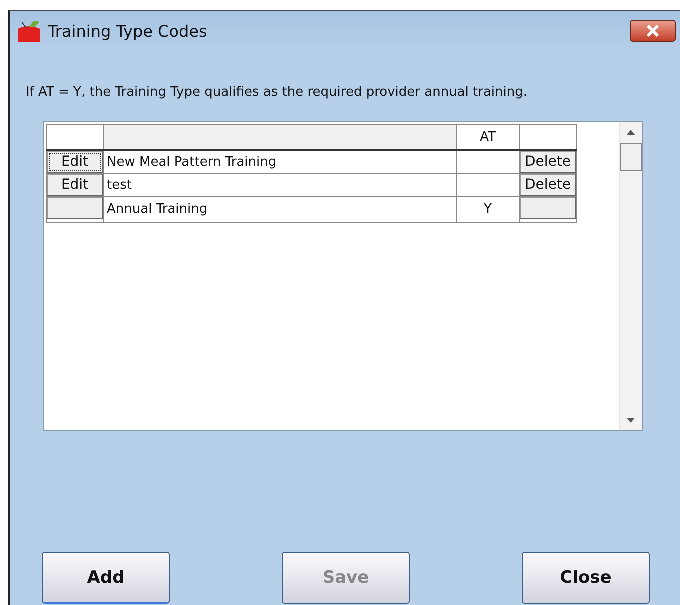 This screenshot has height=605, width=680. What do you see at coordinates (280, 162) in the screenshot?
I see `table-cell: New Meal Pattern Training` at bounding box center [280, 162].